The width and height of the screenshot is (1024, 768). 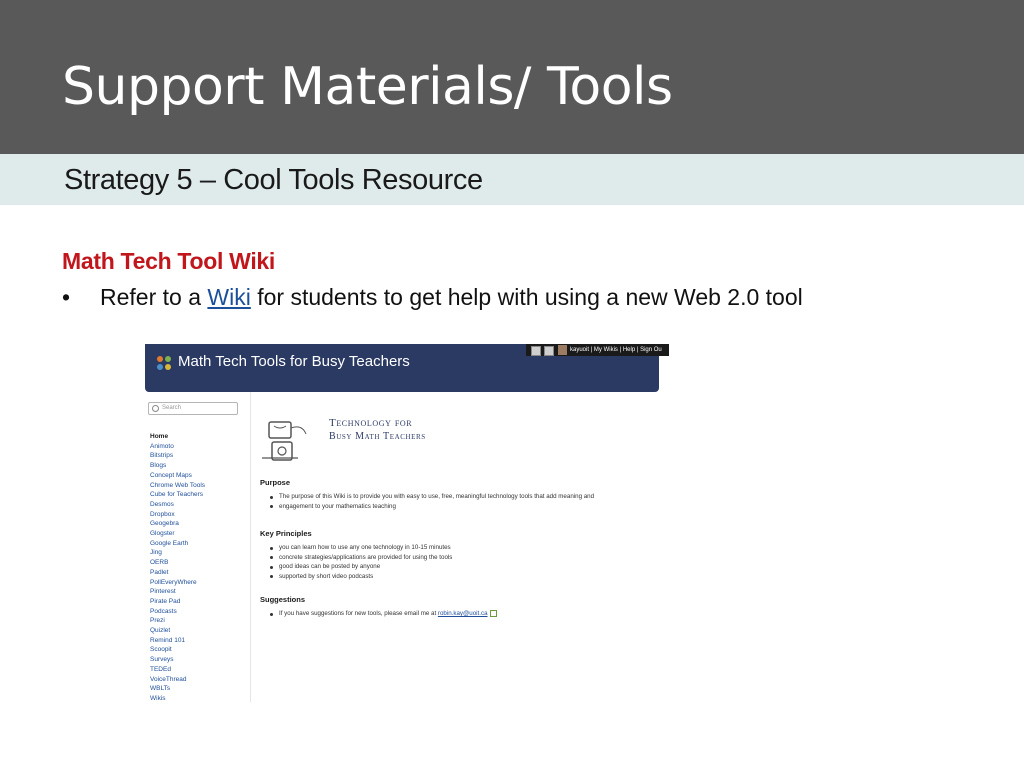 I want to click on sidebar-item: Dropbox, so click(x=177, y=515).